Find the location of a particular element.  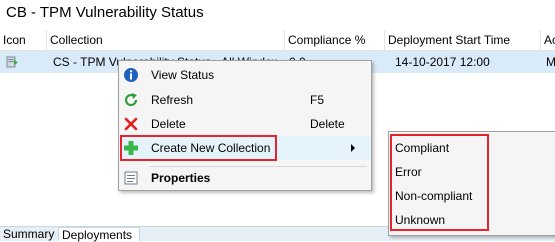

menu-item-delete: Delete Delete is located at coordinates (245, 124).